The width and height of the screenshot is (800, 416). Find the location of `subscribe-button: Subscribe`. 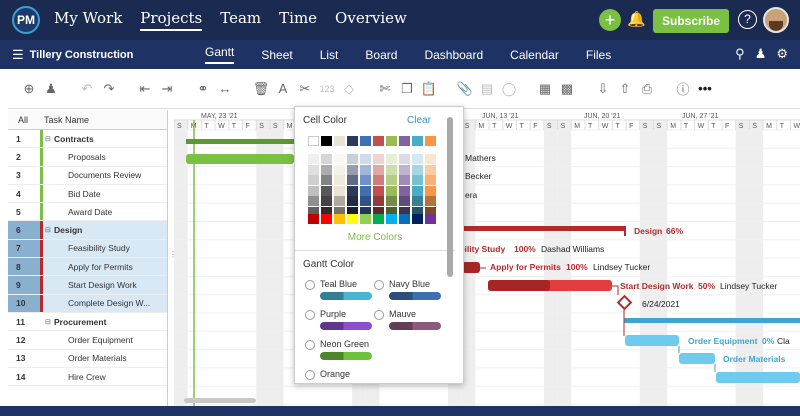

subscribe-button: Subscribe is located at coordinates (691, 21).